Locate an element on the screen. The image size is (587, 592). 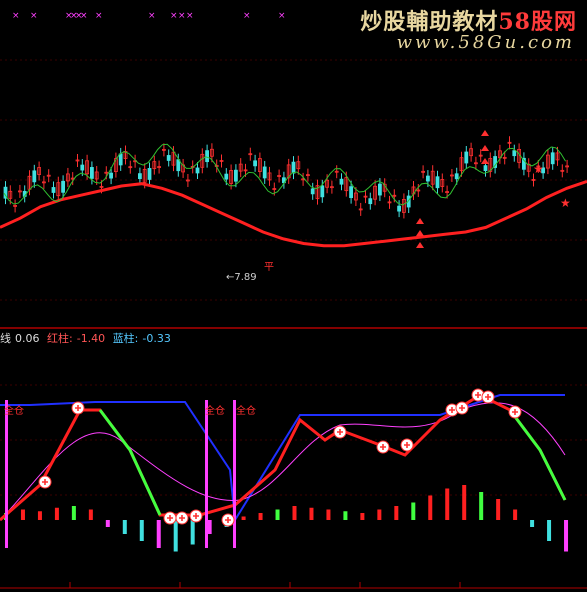
full-position-tag-1: 全仓 is located at coordinates (14, 411).